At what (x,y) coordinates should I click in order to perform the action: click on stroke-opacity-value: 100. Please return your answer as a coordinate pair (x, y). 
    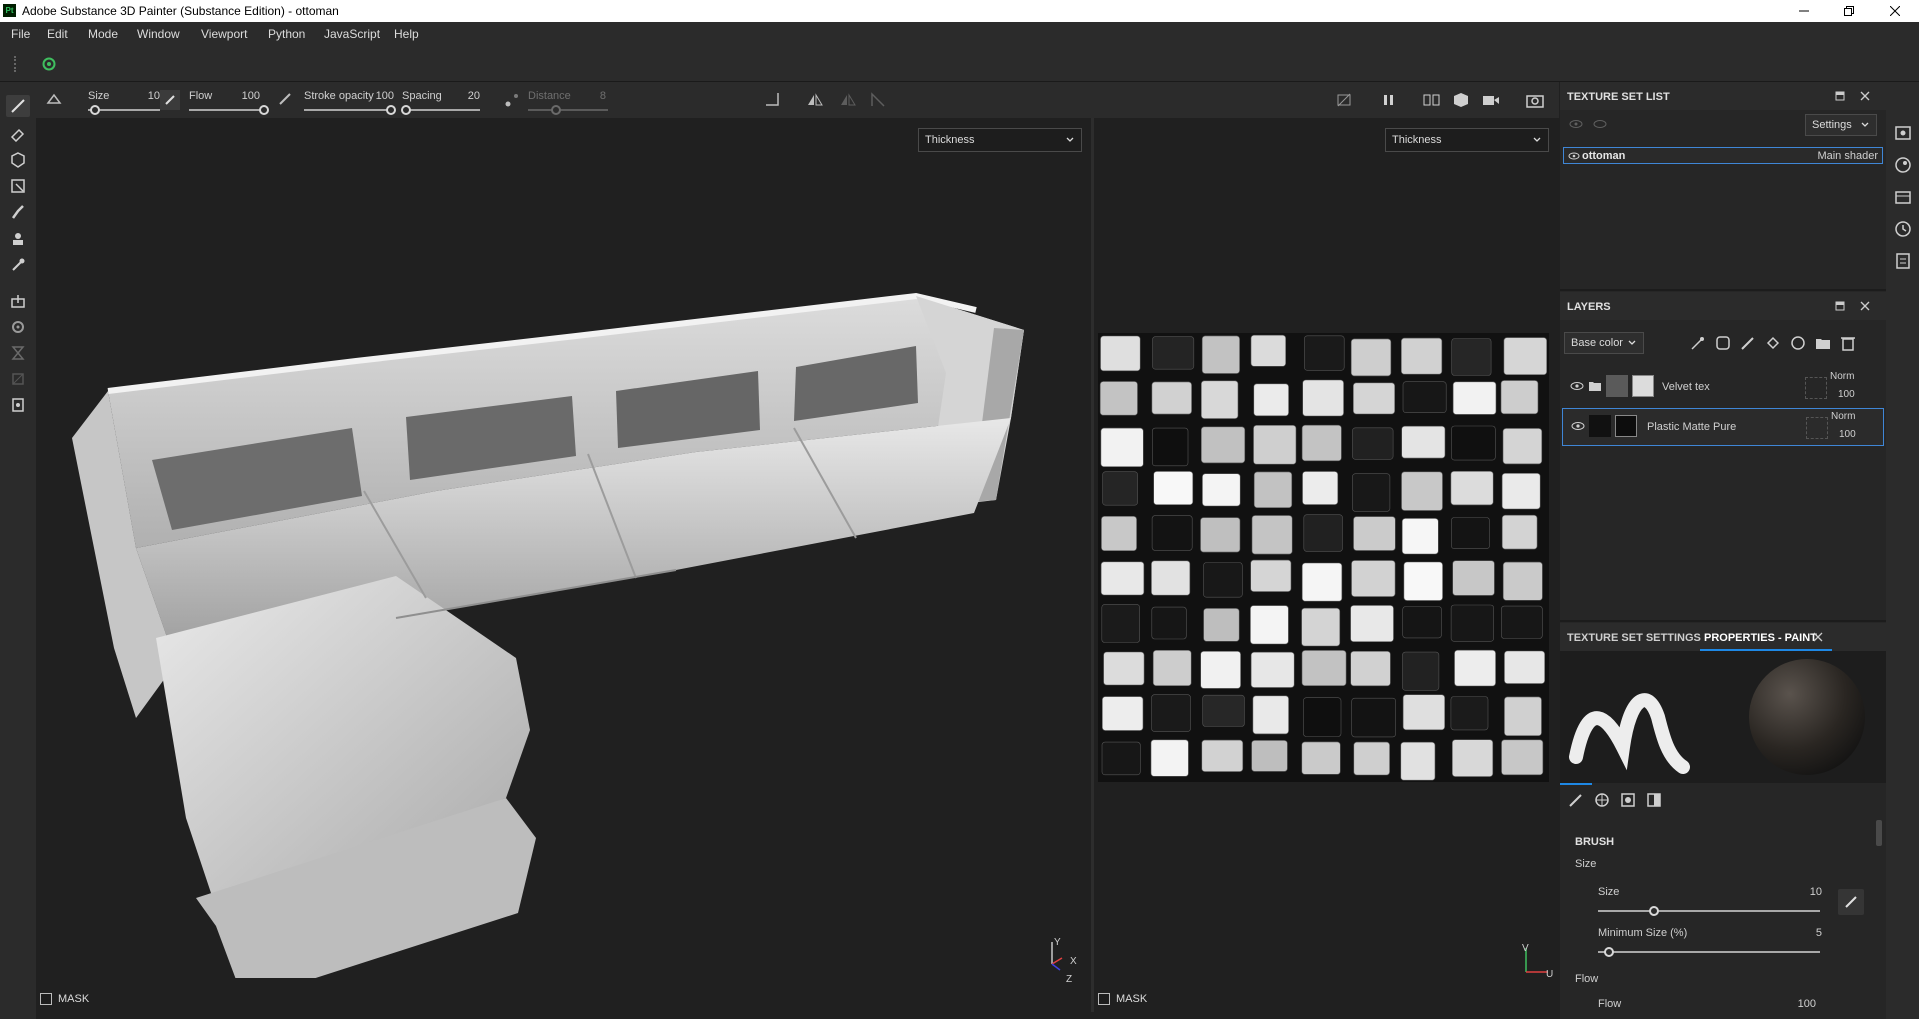
    Looking at the image, I should click on (379, 96).